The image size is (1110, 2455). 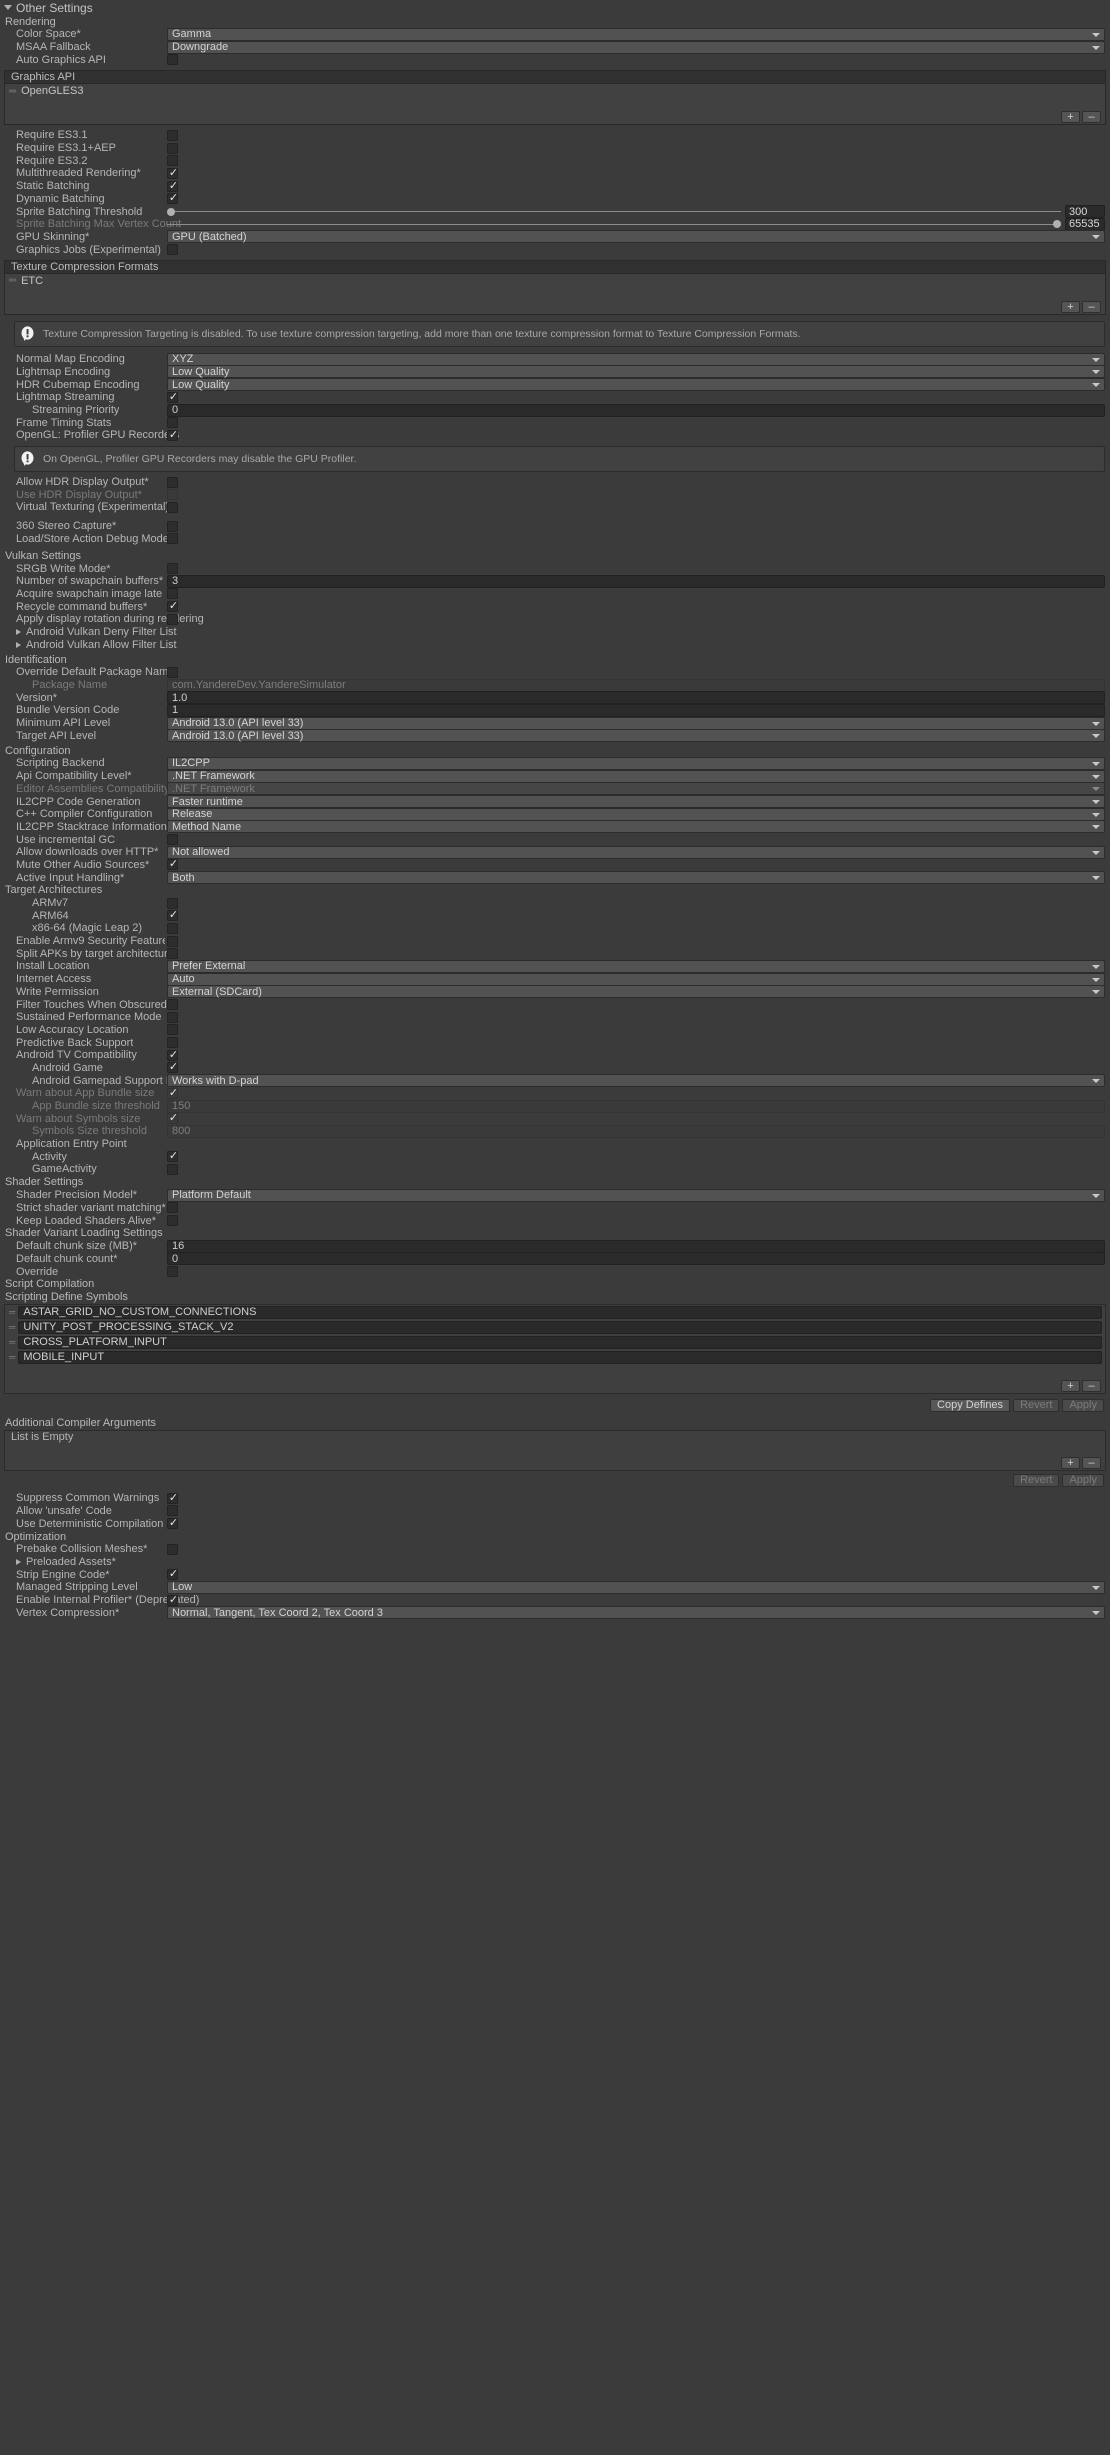 I want to click on graphics-api-remove-button: –, so click(x=1091, y=117).